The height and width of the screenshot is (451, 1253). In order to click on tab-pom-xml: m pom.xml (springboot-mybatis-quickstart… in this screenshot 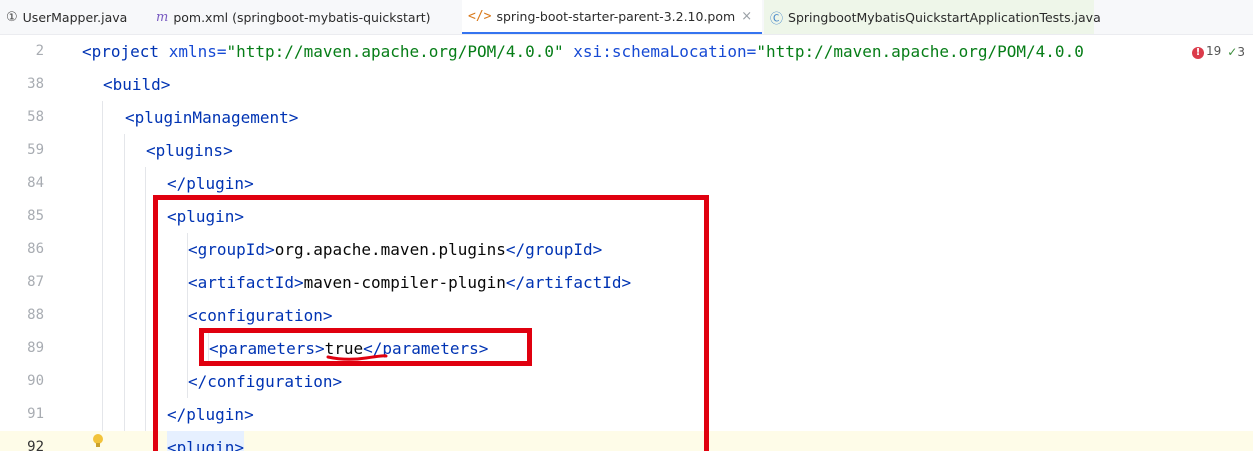, I will do `click(306, 17)`.